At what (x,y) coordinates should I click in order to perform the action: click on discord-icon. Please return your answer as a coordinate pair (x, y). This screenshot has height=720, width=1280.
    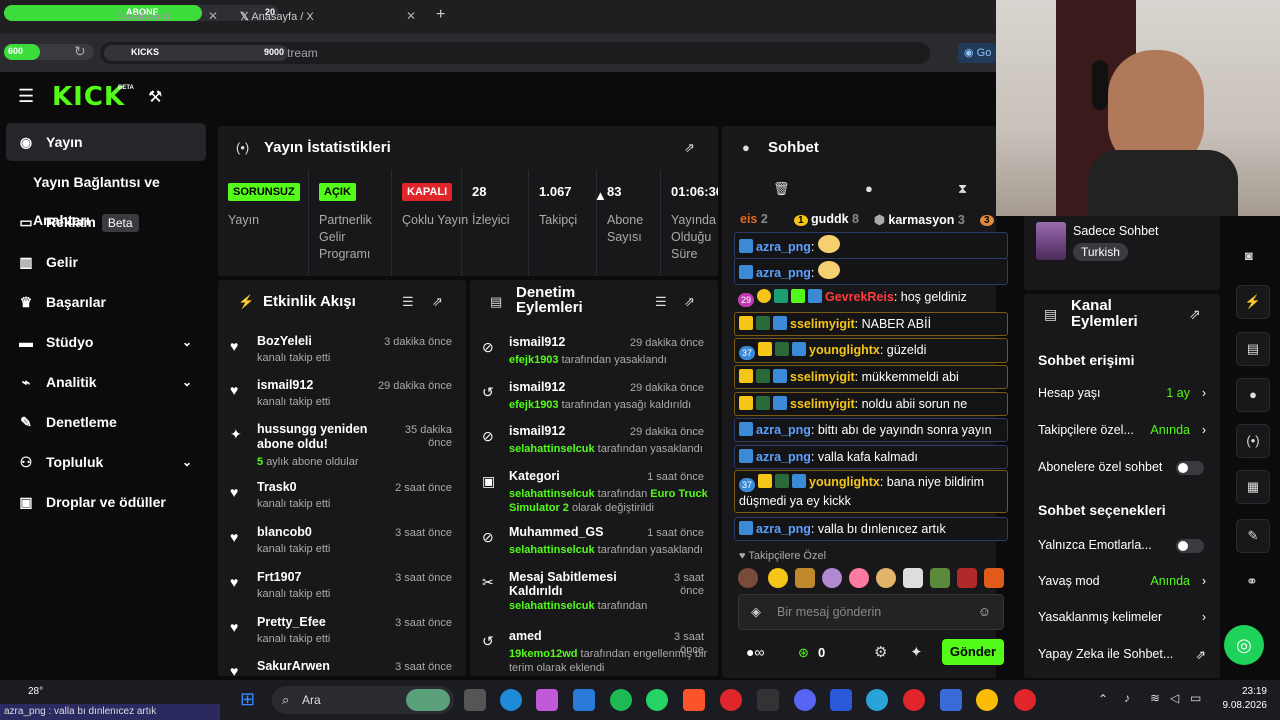
    Looking at the image, I should click on (805, 700).